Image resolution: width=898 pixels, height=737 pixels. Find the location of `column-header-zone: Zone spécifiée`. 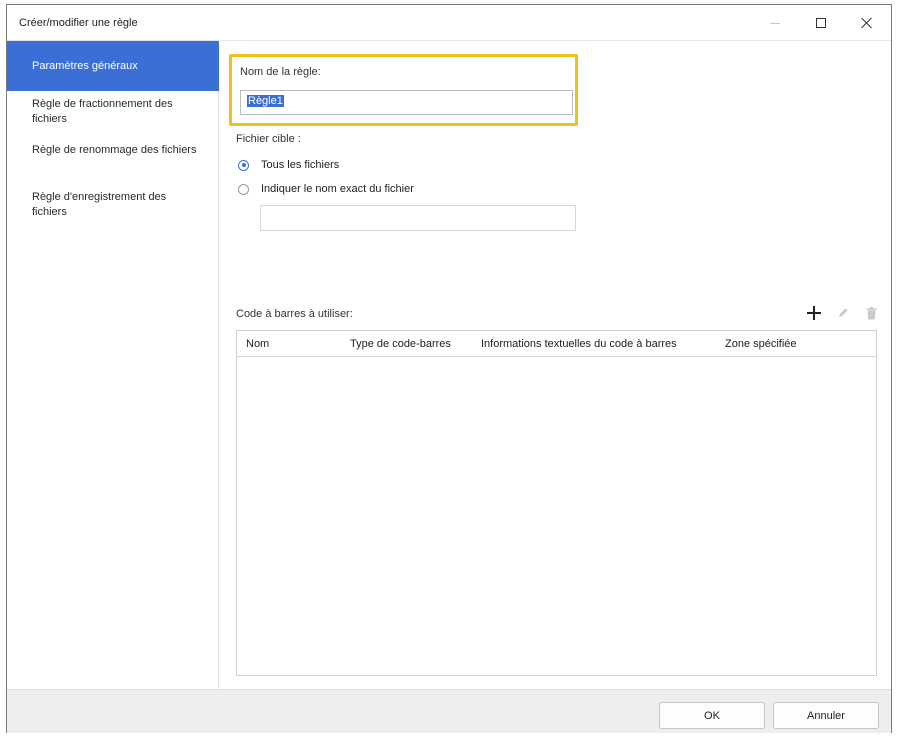

column-header-zone: Zone spécifiée is located at coordinates (761, 344).